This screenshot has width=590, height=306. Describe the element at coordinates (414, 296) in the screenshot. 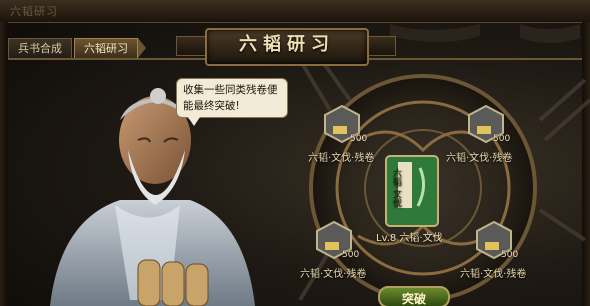

I see `breakthrough-button: 突破` at that location.